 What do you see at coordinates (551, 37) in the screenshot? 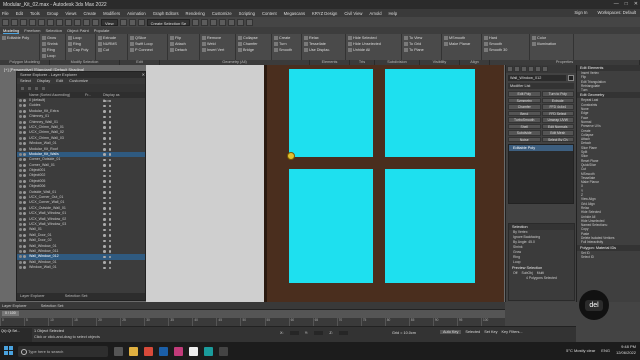
I see `ribbon-button-color: Color` at bounding box center [551, 37].